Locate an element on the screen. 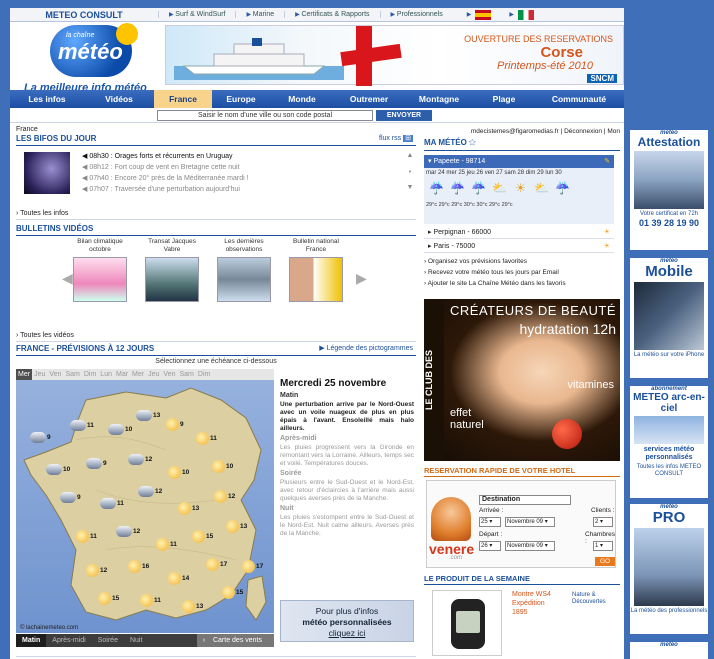 The height and width of the screenshot is (659, 714). nav-montagne: Montagne is located at coordinates (439, 99).